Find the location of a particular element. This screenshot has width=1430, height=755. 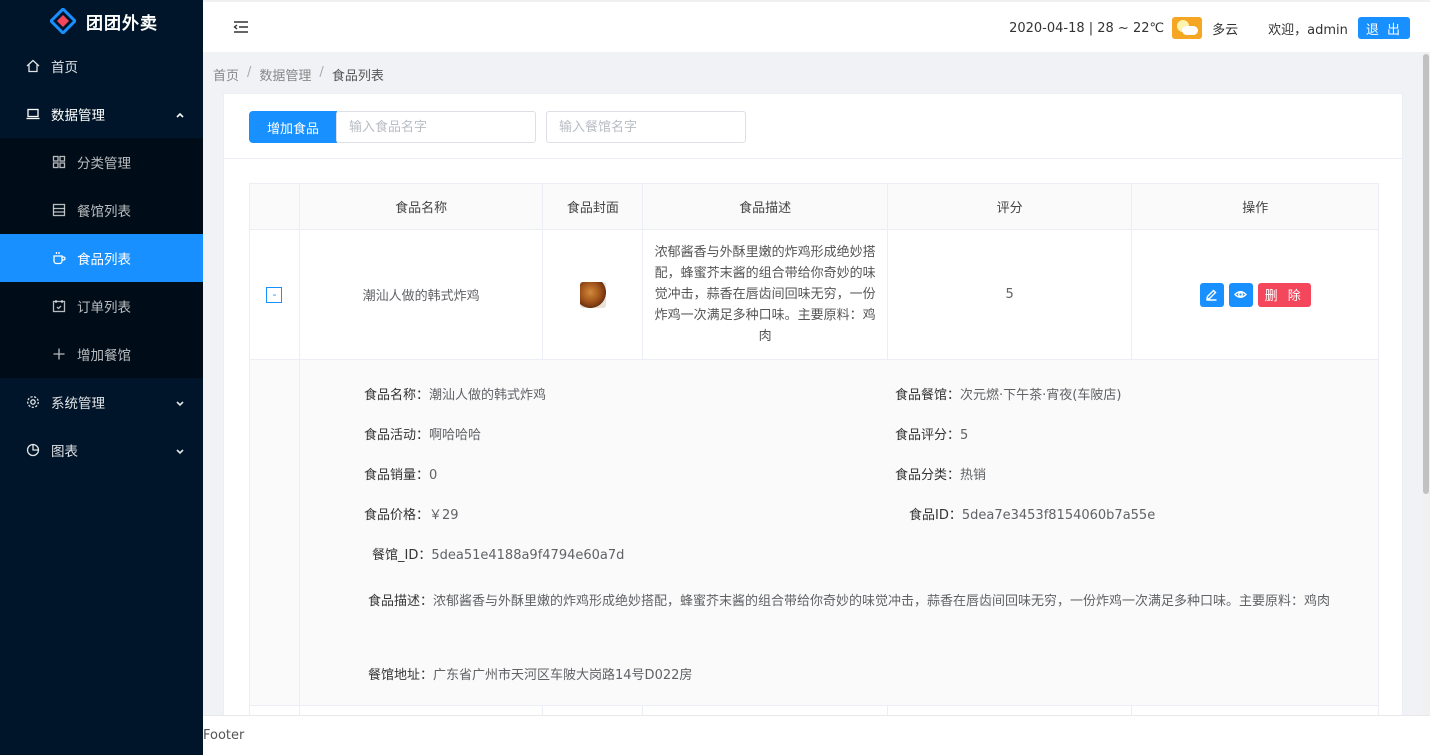

column-header: 评分 is located at coordinates (1010, 206).